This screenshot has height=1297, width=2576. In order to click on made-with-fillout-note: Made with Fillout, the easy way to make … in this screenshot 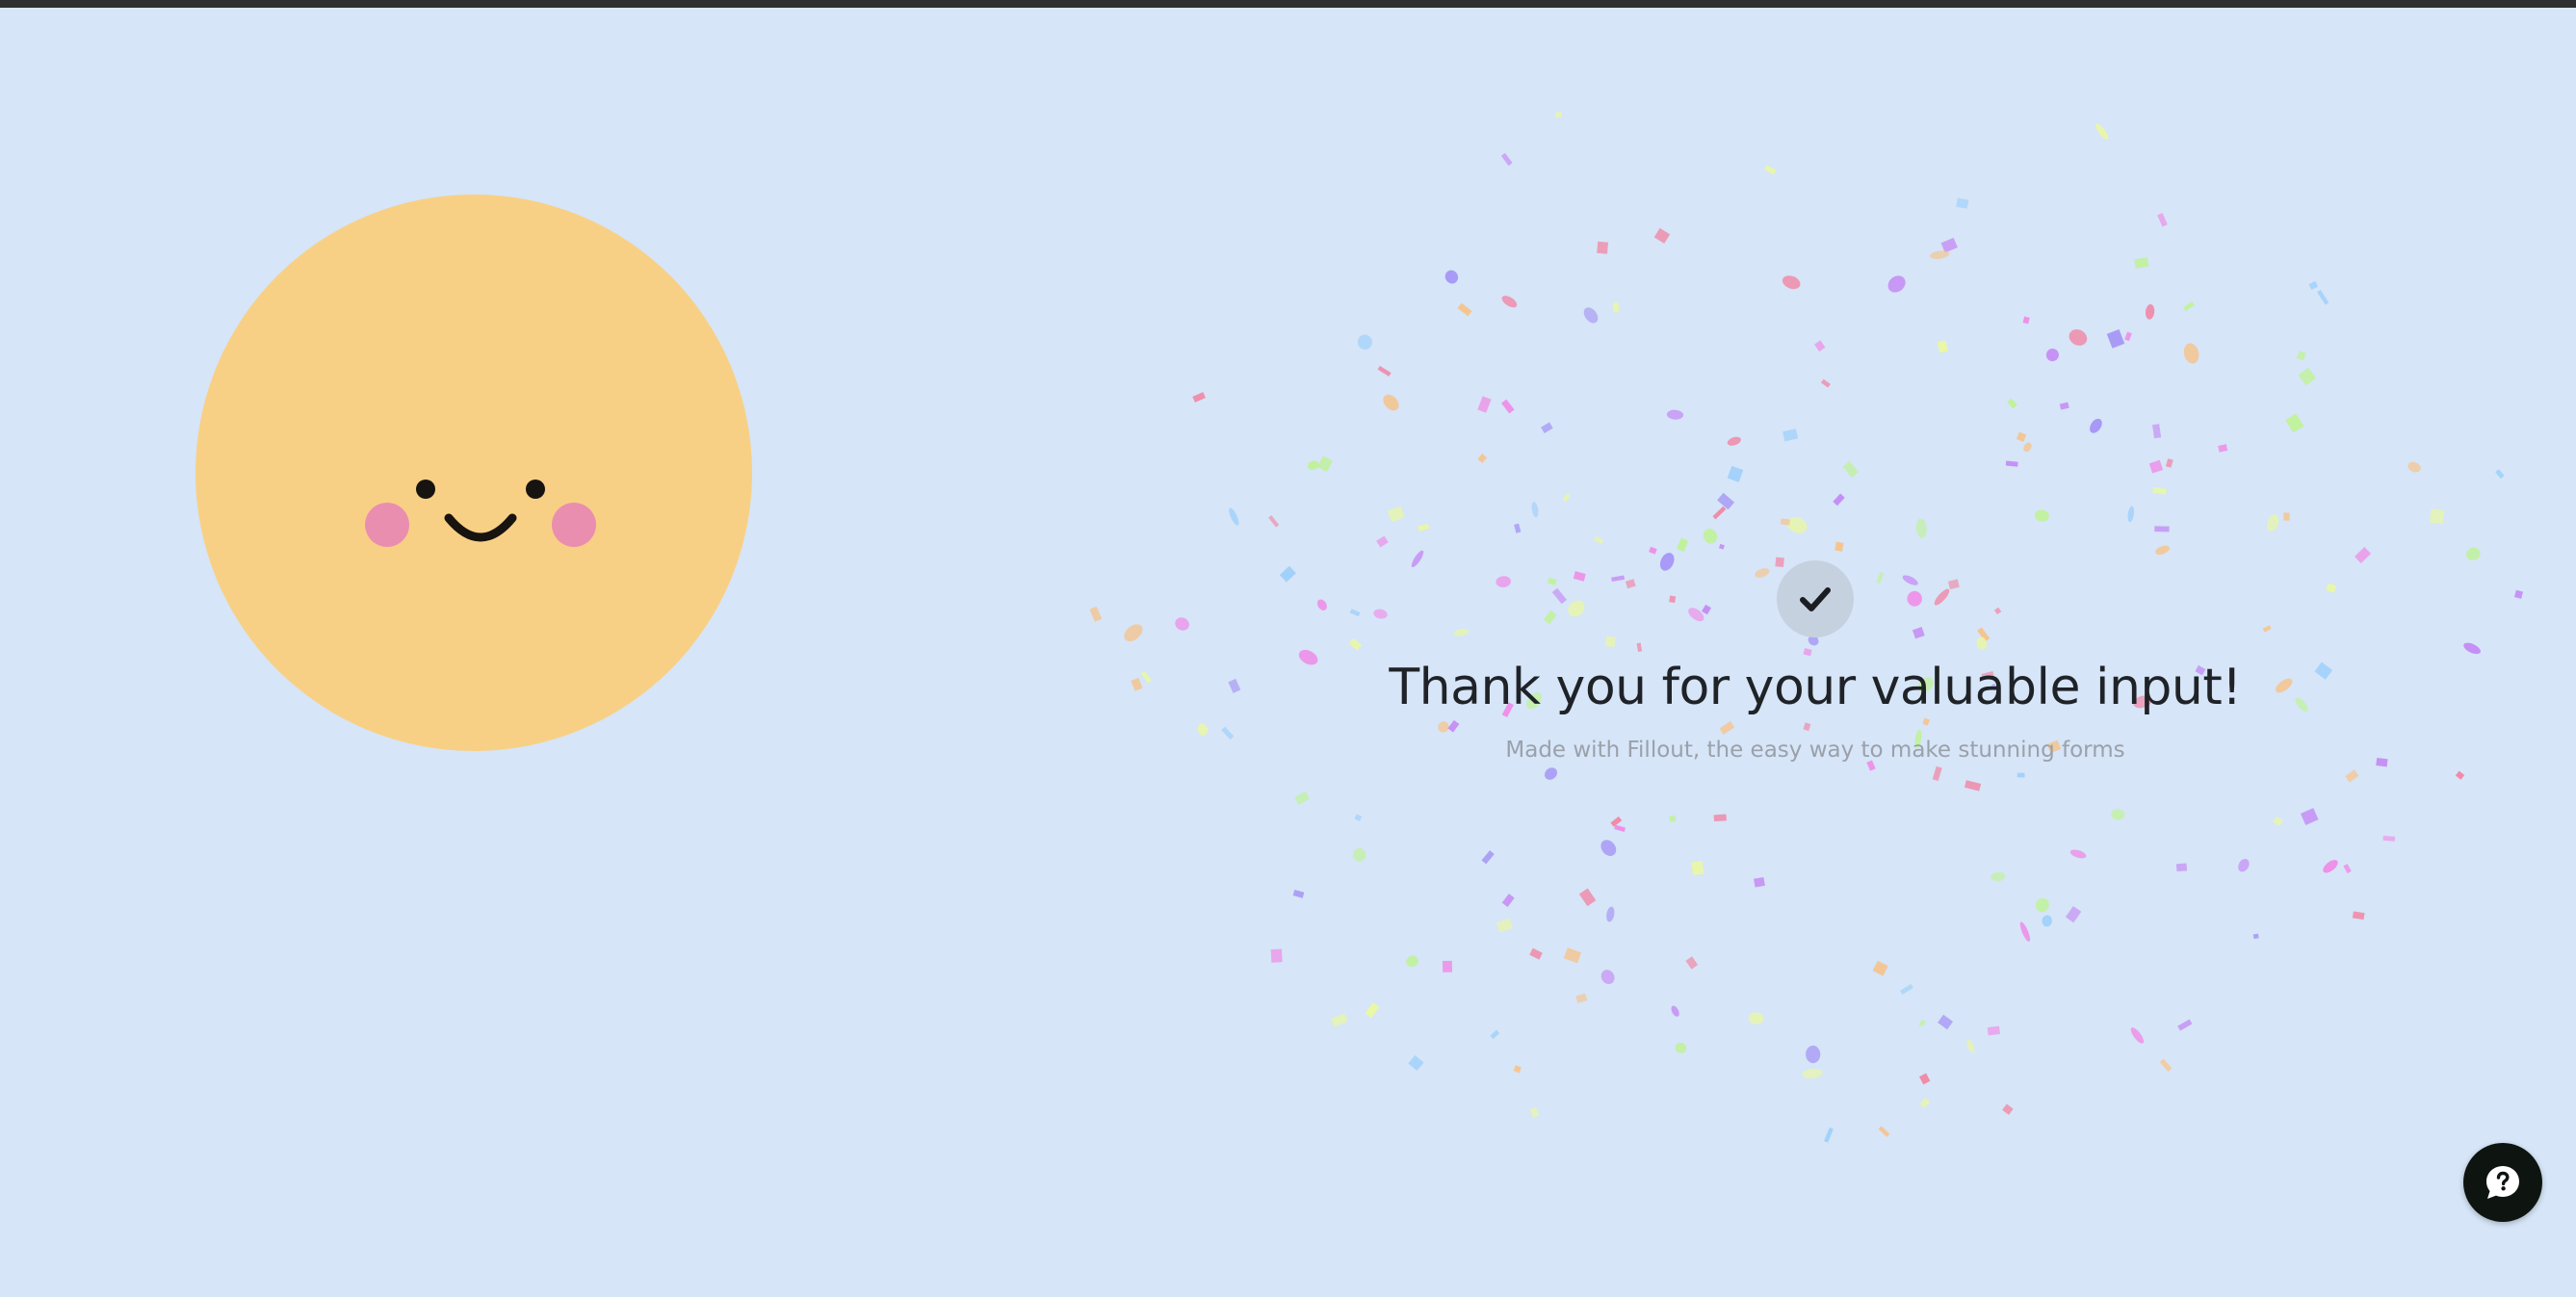, I will do `click(1815, 750)`.